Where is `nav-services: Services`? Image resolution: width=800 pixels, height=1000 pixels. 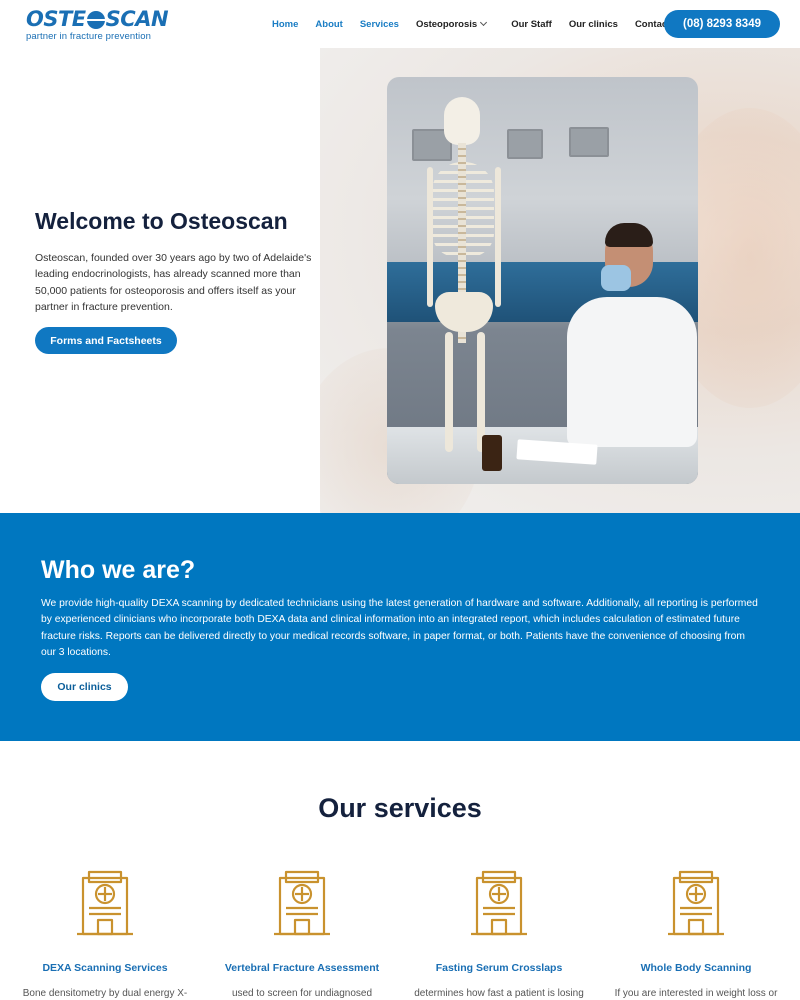 nav-services: Services is located at coordinates (379, 24).